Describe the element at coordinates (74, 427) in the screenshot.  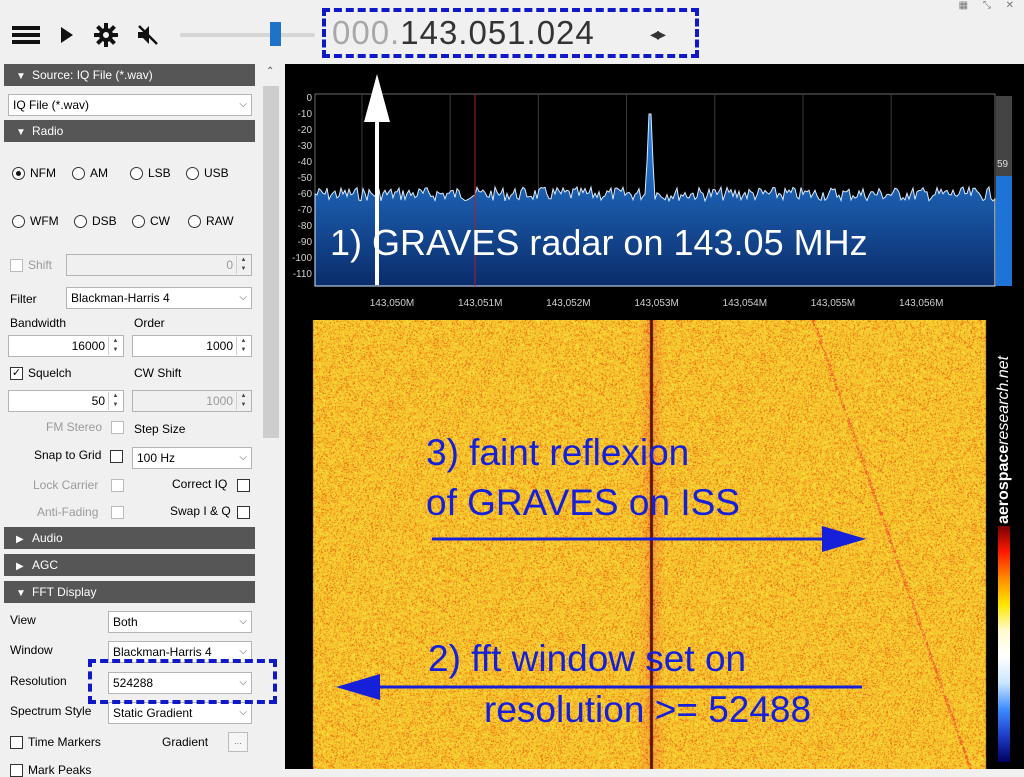
I see `fm-stereo-label: FM Stereo` at that location.